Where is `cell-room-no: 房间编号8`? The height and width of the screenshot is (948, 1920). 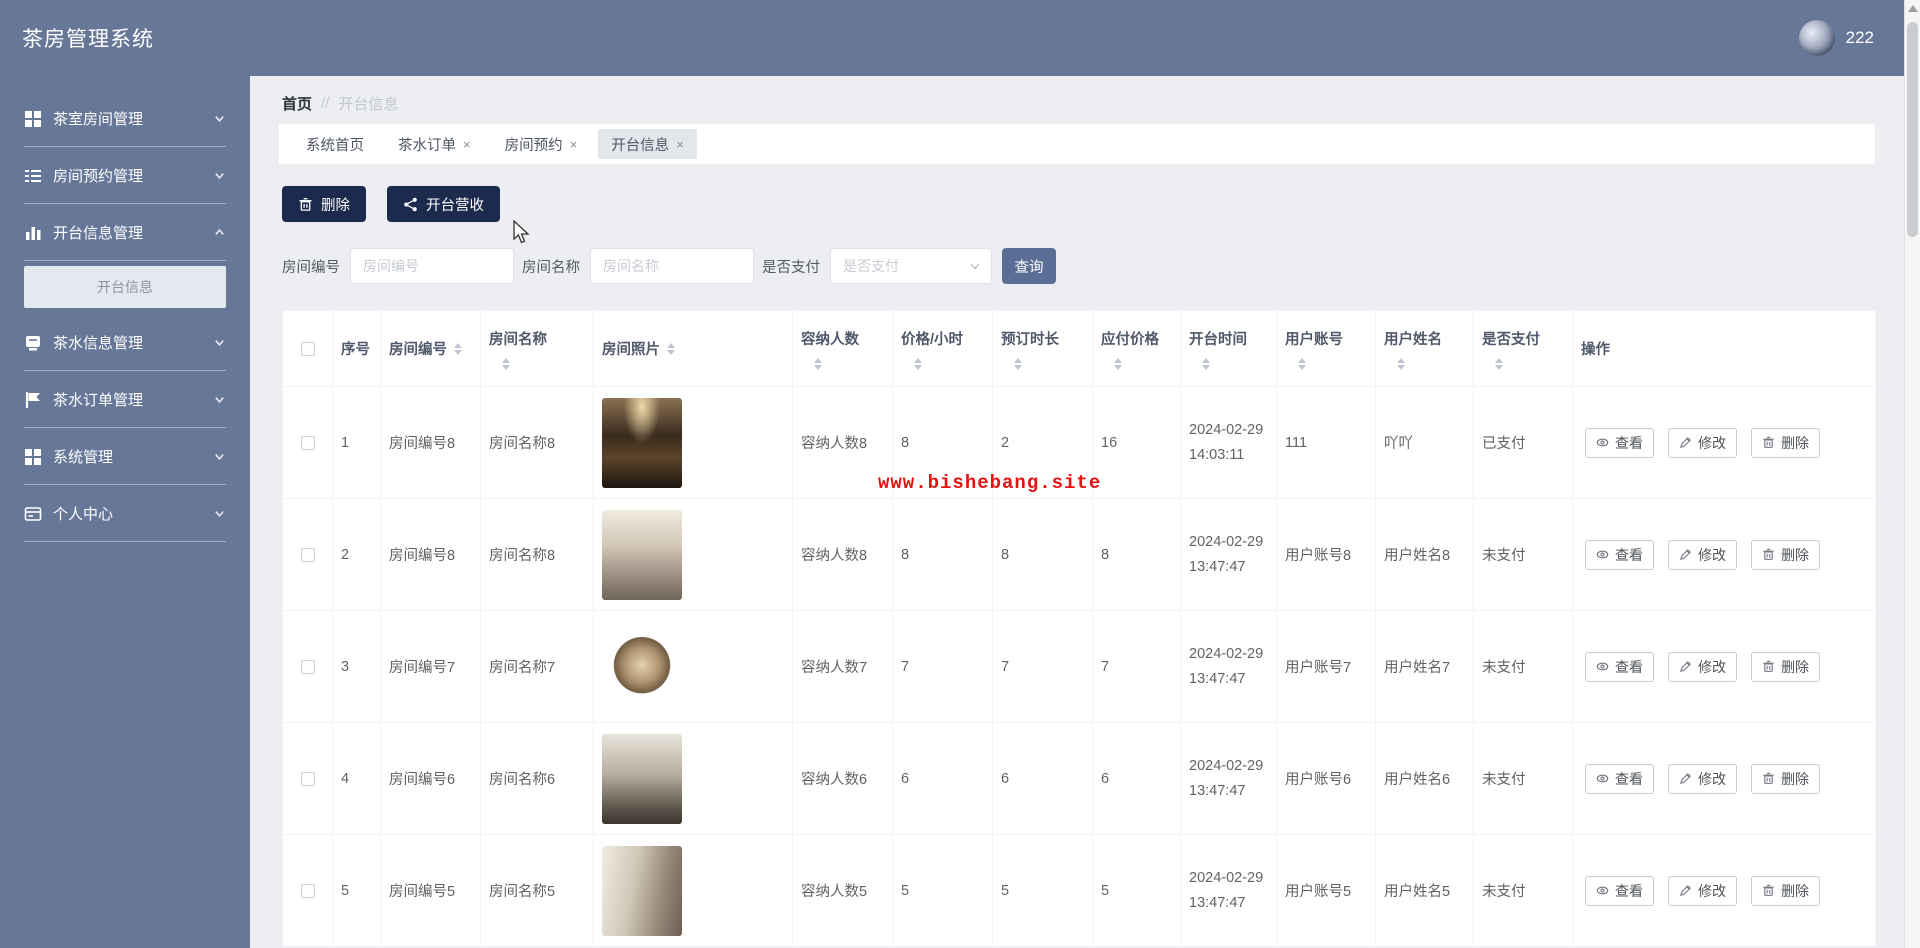
cell-room-no: 房间编号8 is located at coordinates (430, 554).